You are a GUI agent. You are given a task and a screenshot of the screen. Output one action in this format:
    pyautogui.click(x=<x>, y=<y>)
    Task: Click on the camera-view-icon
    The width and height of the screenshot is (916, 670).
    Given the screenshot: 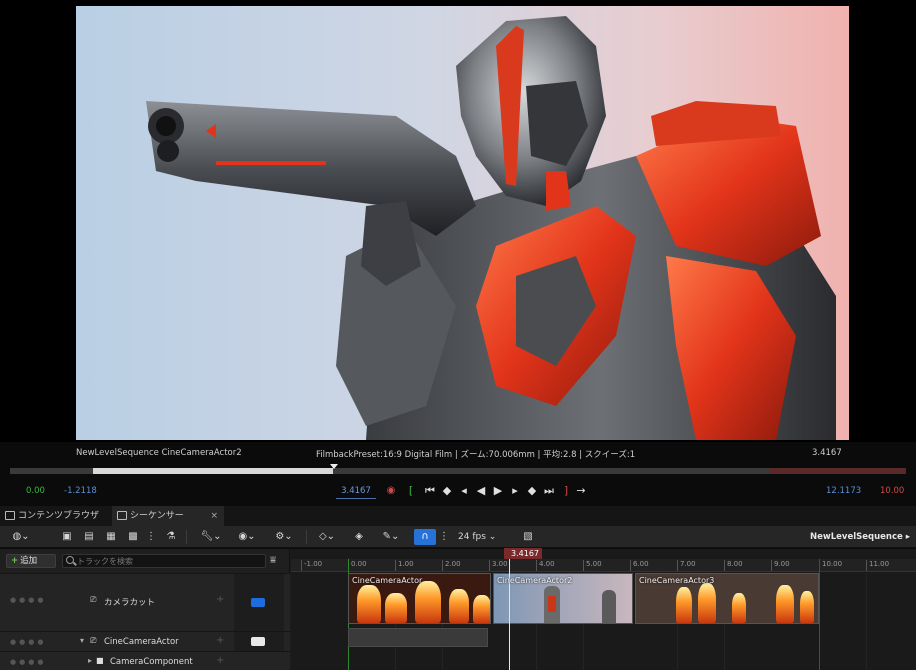 What is the action you would take?
    pyautogui.click(x=258, y=641)
    